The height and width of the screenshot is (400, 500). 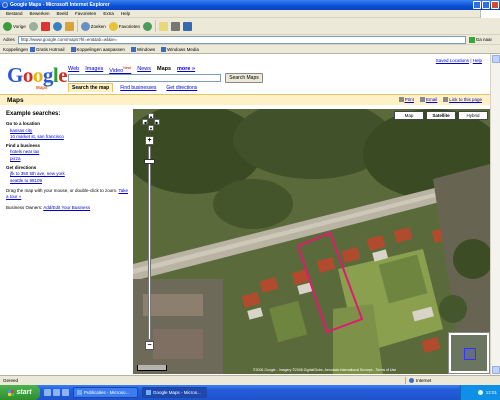 What do you see at coordinates (496, 59) in the screenshot?
I see `scroll-up-button` at bounding box center [496, 59].